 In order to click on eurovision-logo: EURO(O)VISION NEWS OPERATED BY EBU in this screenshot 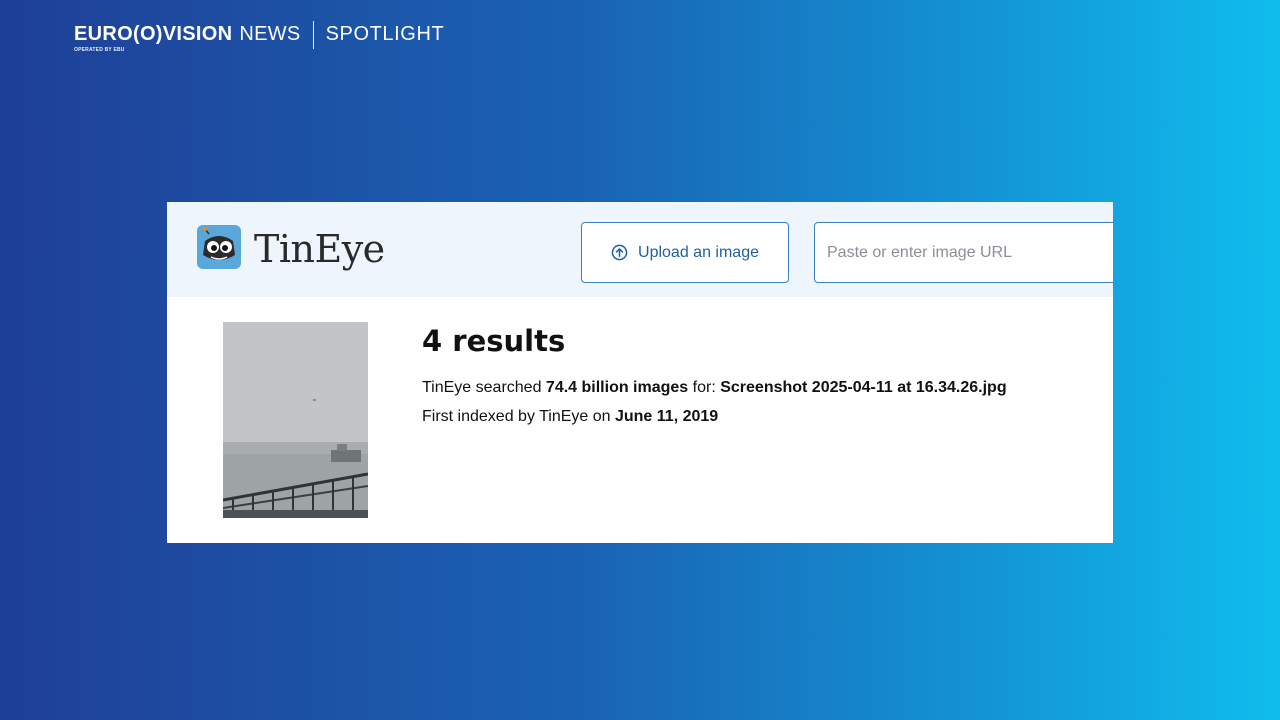, I will do `click(187, 37)`.